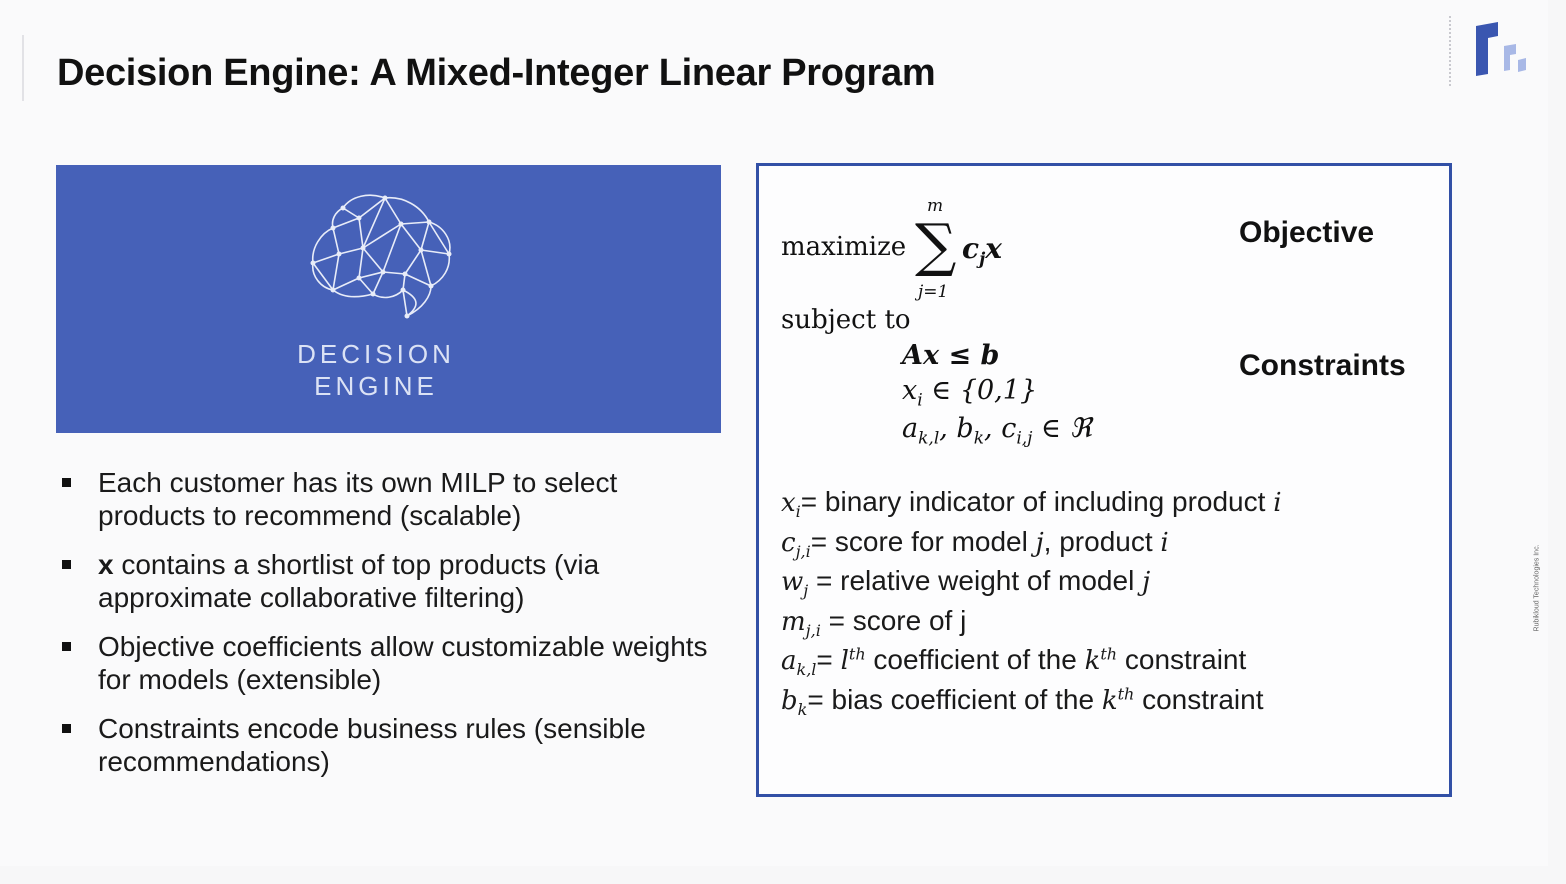 The image size is (1566, 884). Describe the element at coordinates (935, 206) in the screenshot. I see `sum-upper-limit: m` at that location.